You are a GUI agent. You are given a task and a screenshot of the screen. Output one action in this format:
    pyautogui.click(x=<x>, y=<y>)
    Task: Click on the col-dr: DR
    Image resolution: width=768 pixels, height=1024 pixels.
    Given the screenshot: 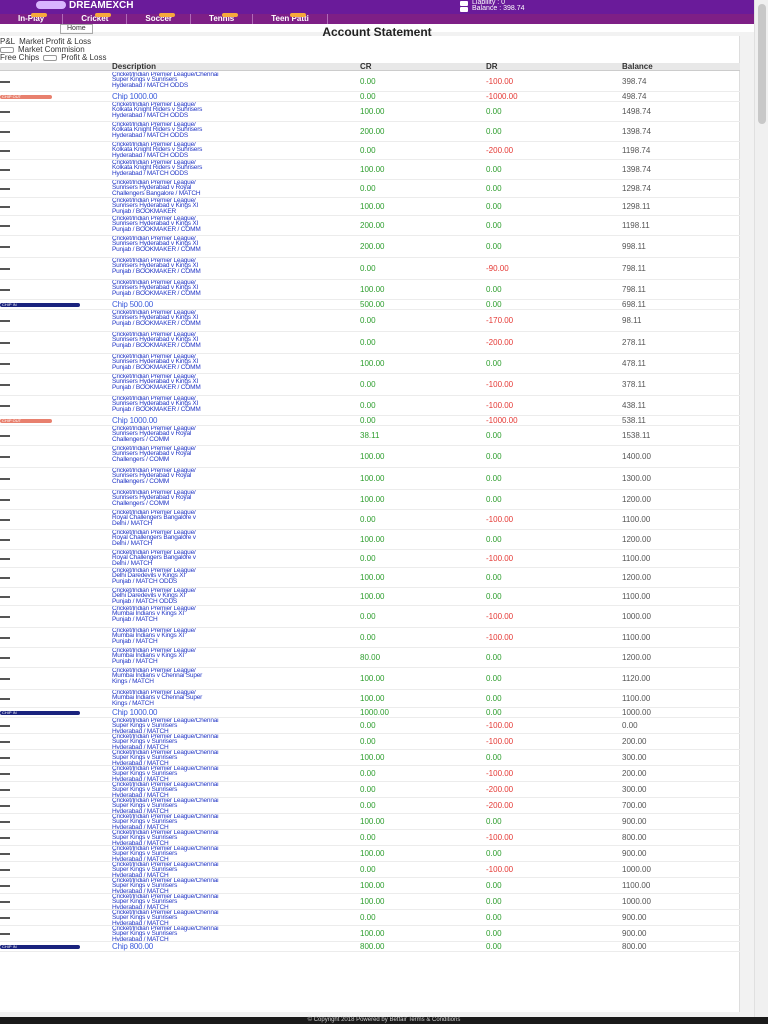 What is the action you would take?
    pyautogui.click(x=492, y=67)
    